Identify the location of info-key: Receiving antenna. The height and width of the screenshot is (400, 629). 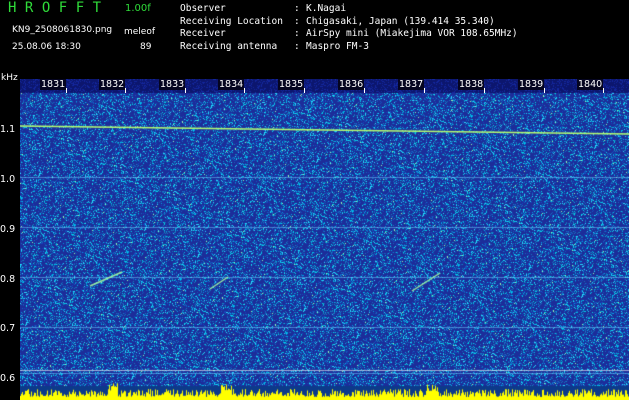
(229, 46).